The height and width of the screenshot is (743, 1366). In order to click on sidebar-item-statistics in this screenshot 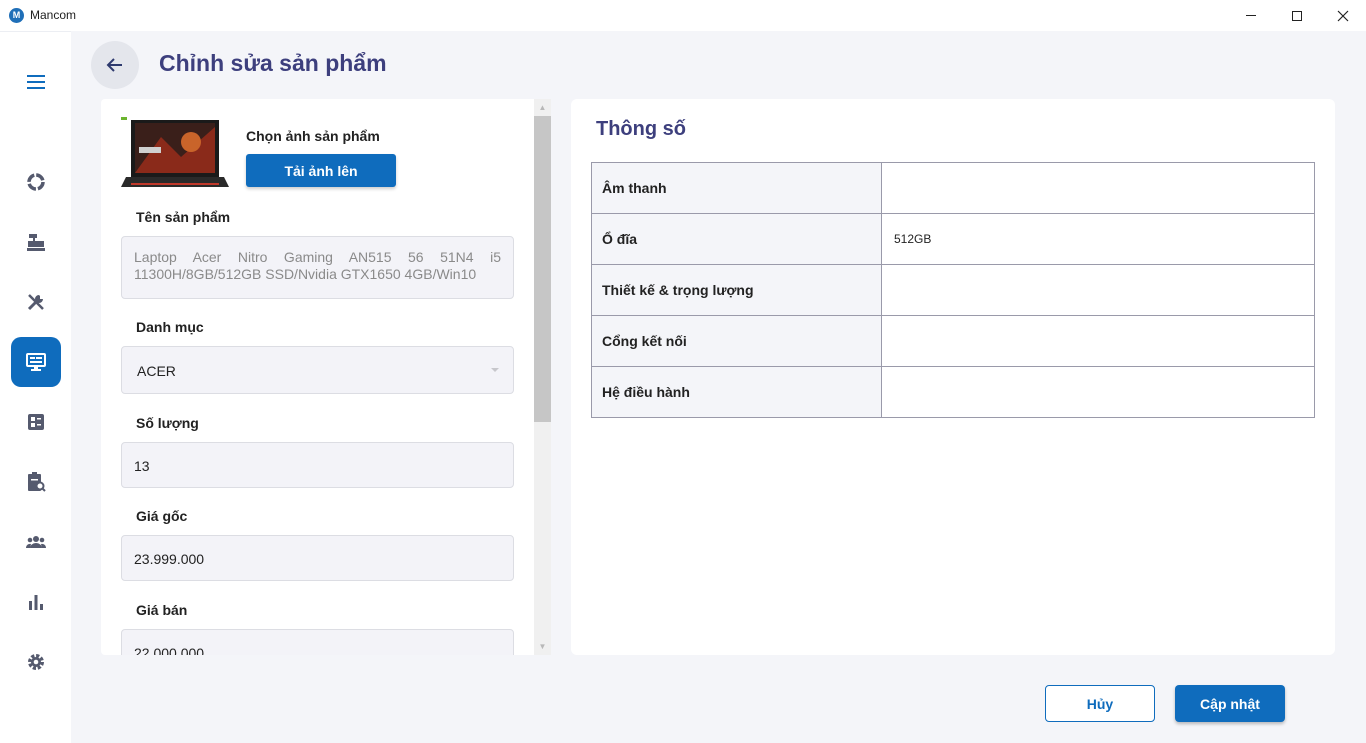, I will do `click(36, 602)`.